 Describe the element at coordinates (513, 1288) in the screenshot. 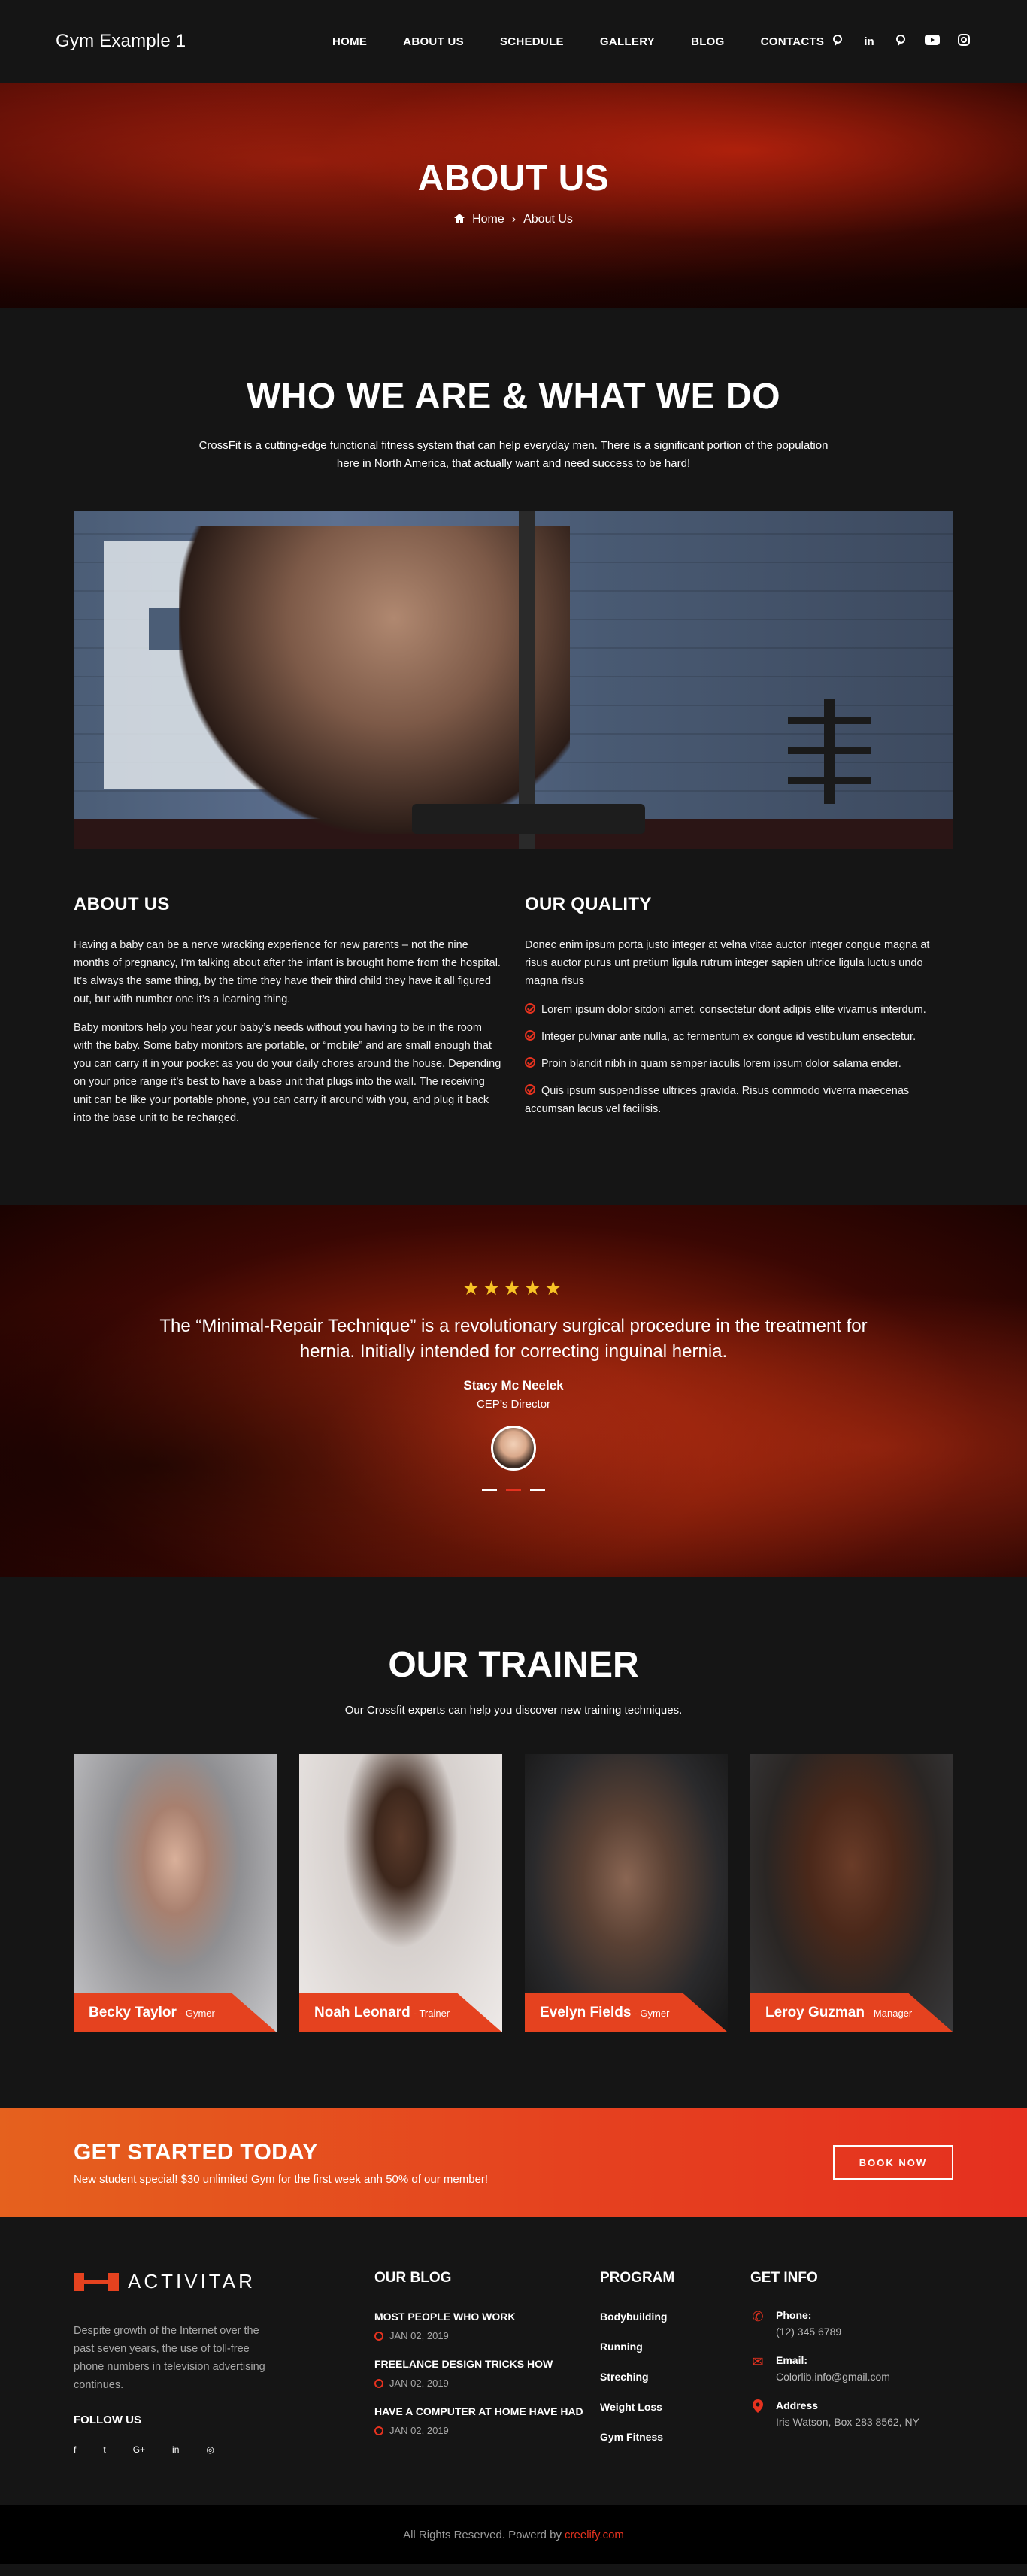

I see `star-rating: ★★★★★` at that location.